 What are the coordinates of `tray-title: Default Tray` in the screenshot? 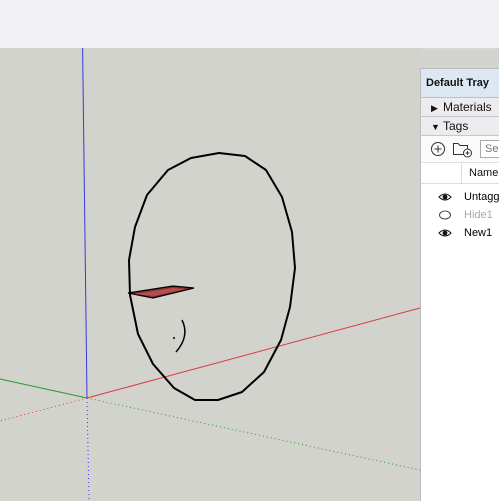 It's located at (460, 83).